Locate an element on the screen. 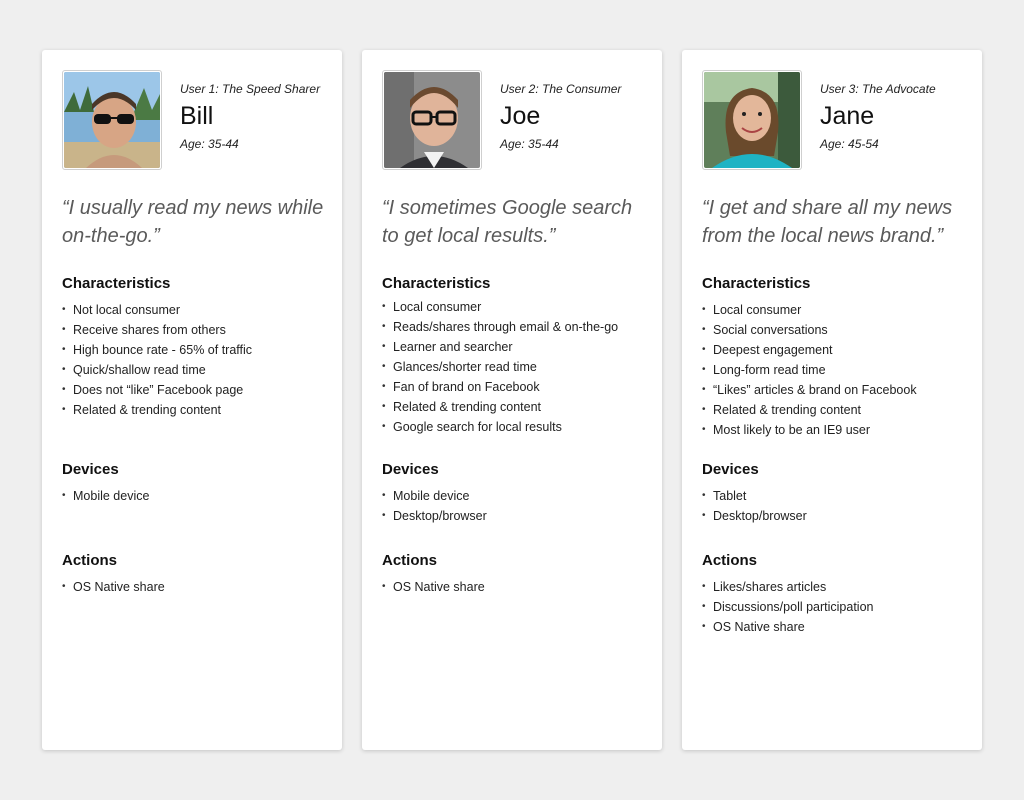 Image resolution: width=1024 pixels, height=800 pixels. list-item: Long-form read time is located at coordinates (837, 370).